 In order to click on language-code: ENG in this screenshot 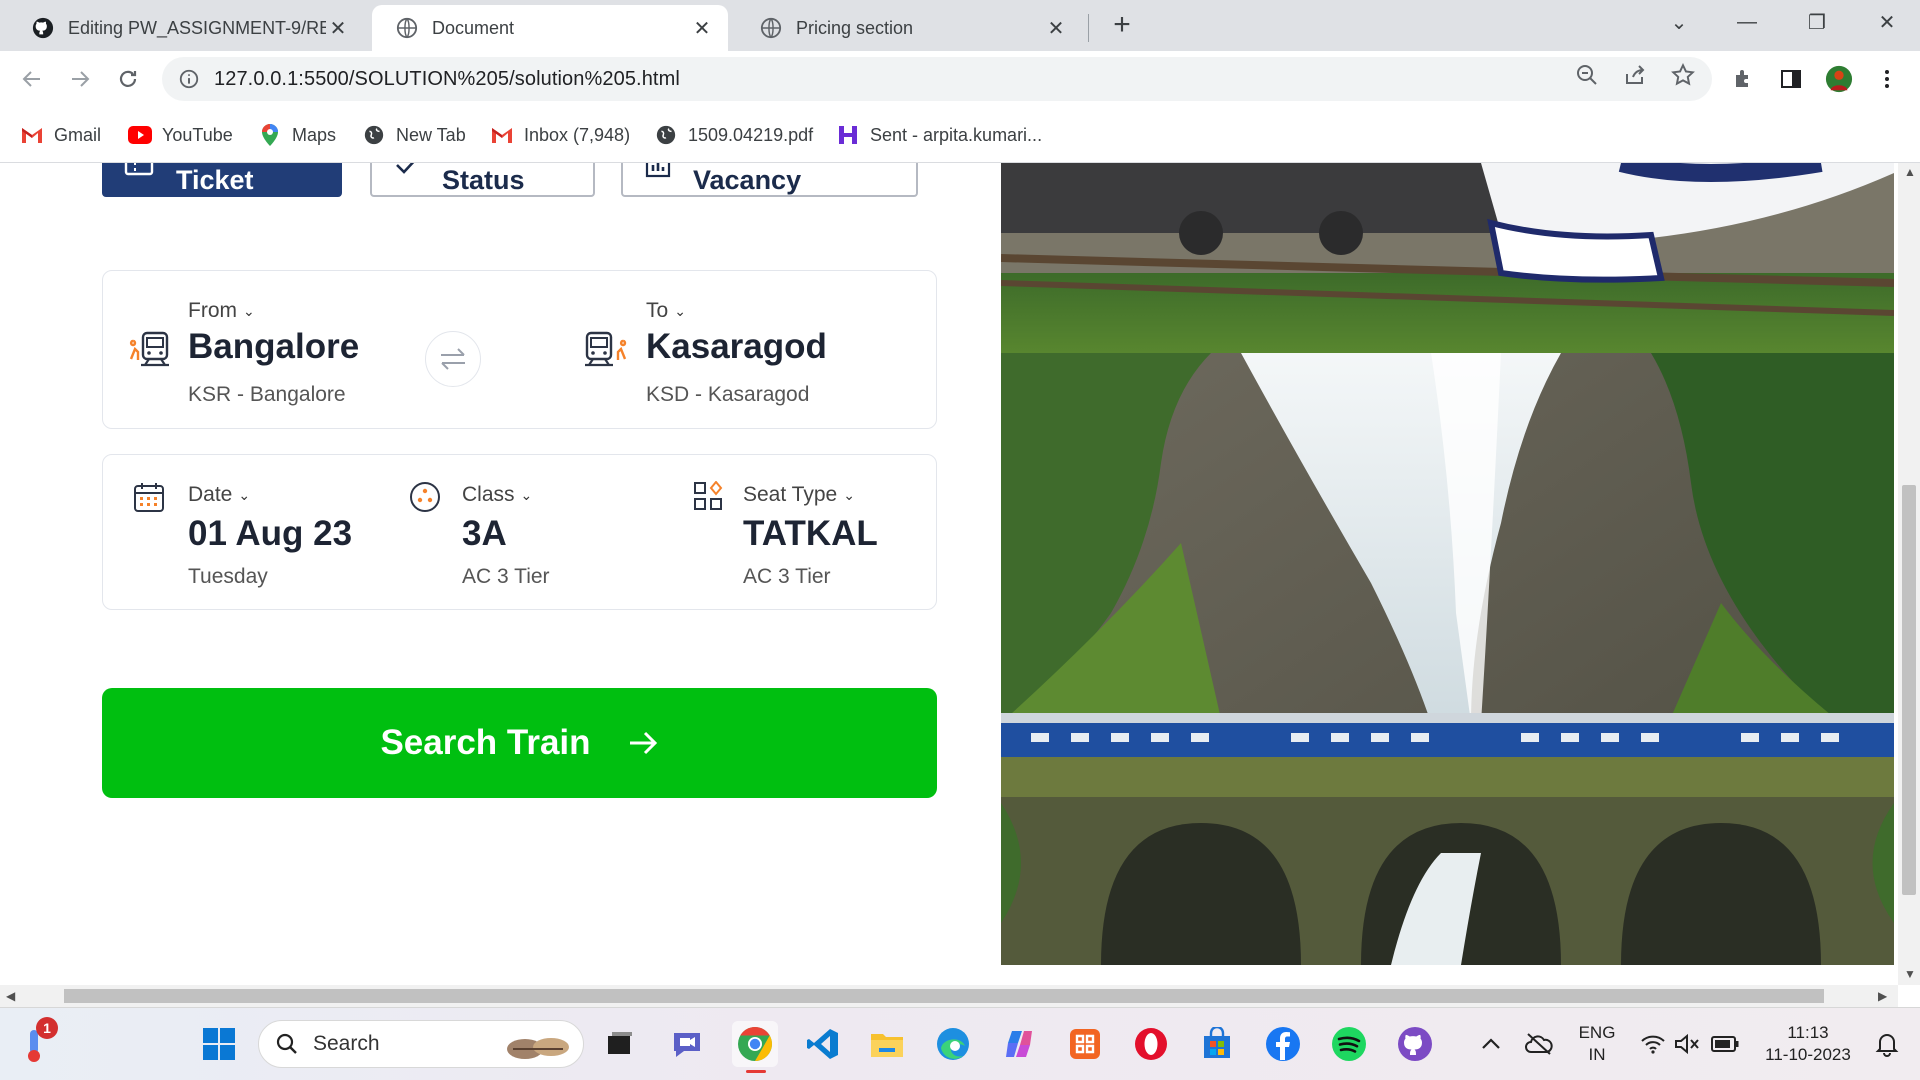, I will do `click(1597, 1032)`.